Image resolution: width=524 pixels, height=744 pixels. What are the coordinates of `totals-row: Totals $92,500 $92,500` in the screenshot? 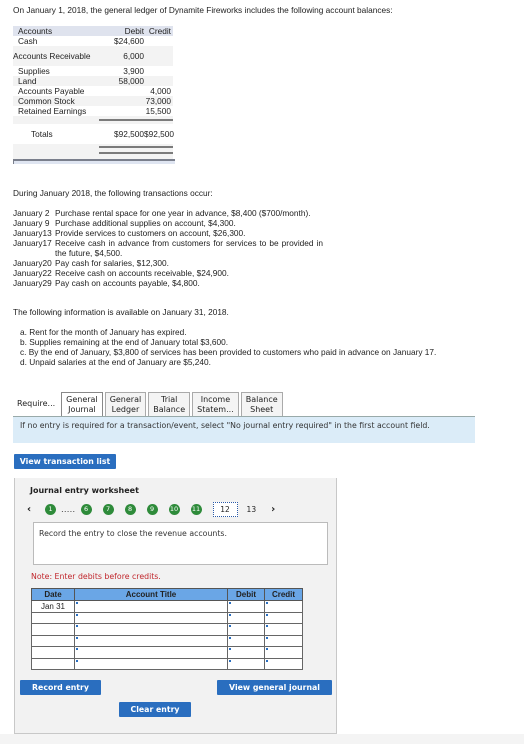 It's located at (93, 134).